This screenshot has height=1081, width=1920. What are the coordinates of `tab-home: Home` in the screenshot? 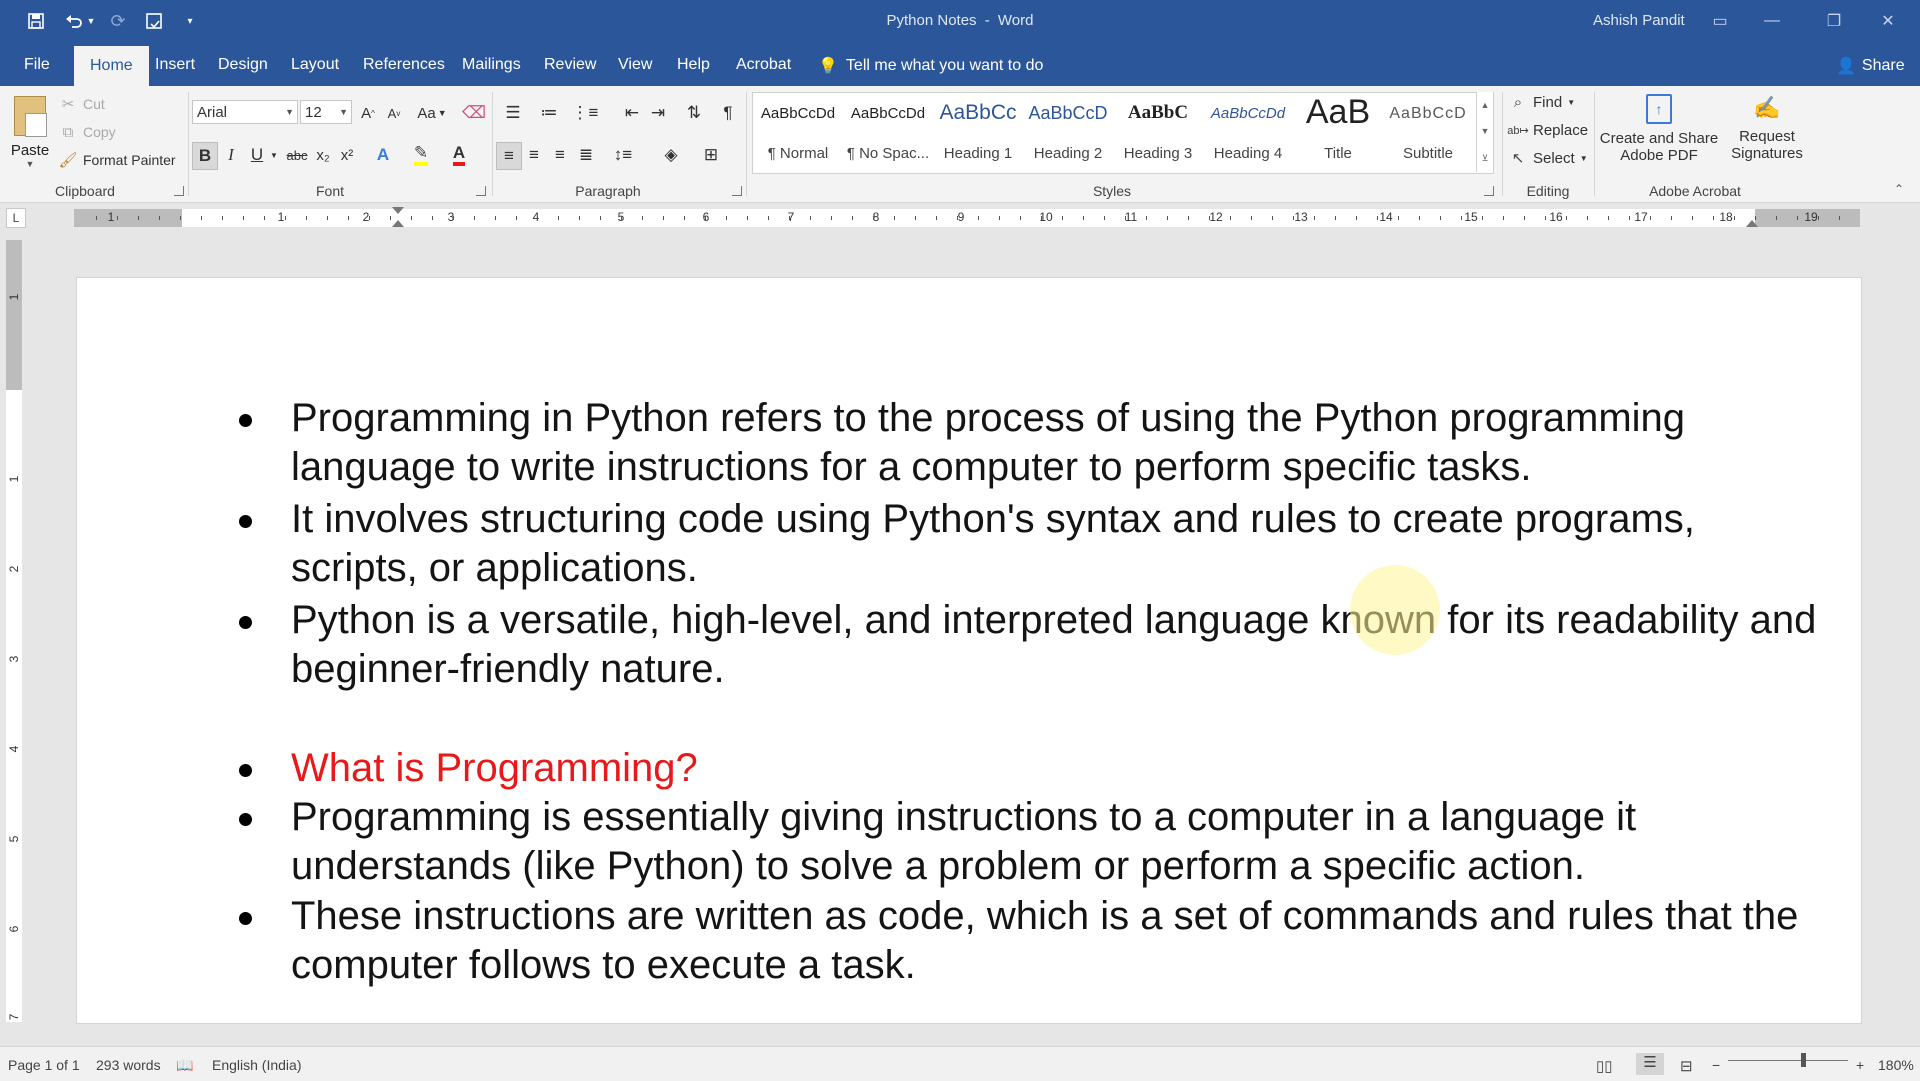 It's located at (111, 66).